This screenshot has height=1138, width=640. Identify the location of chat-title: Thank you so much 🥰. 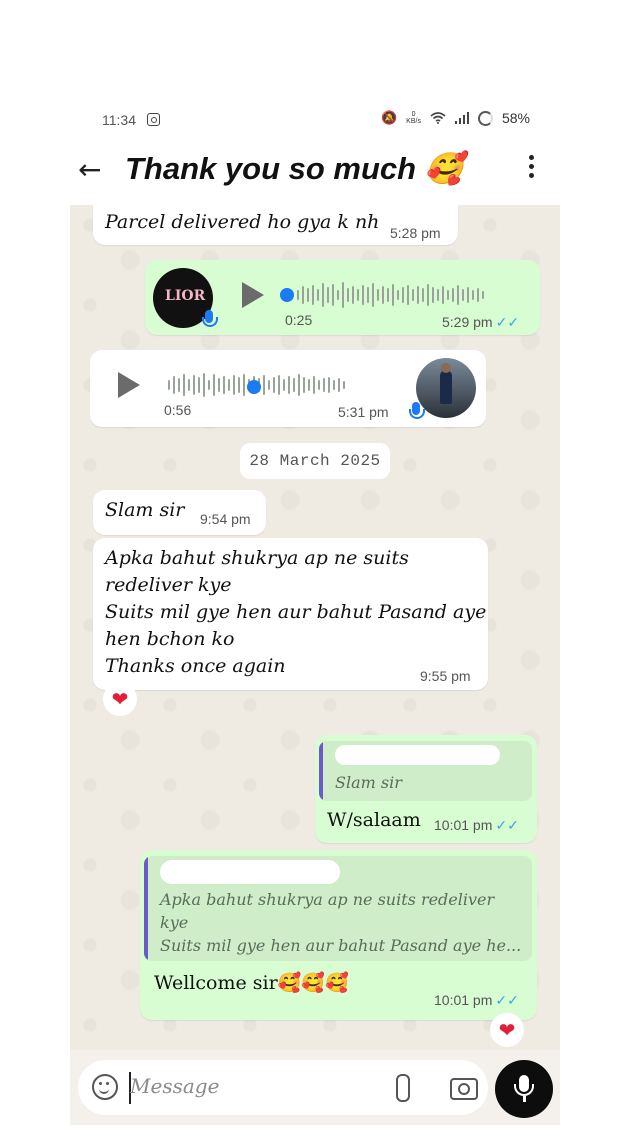
(294, 168).